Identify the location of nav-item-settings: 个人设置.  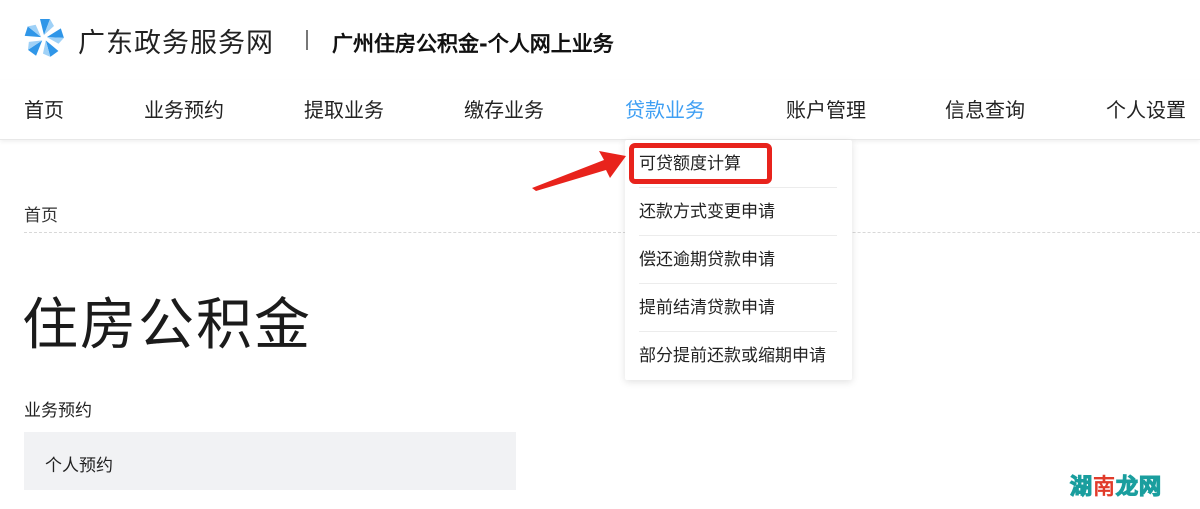
(1146, 108).